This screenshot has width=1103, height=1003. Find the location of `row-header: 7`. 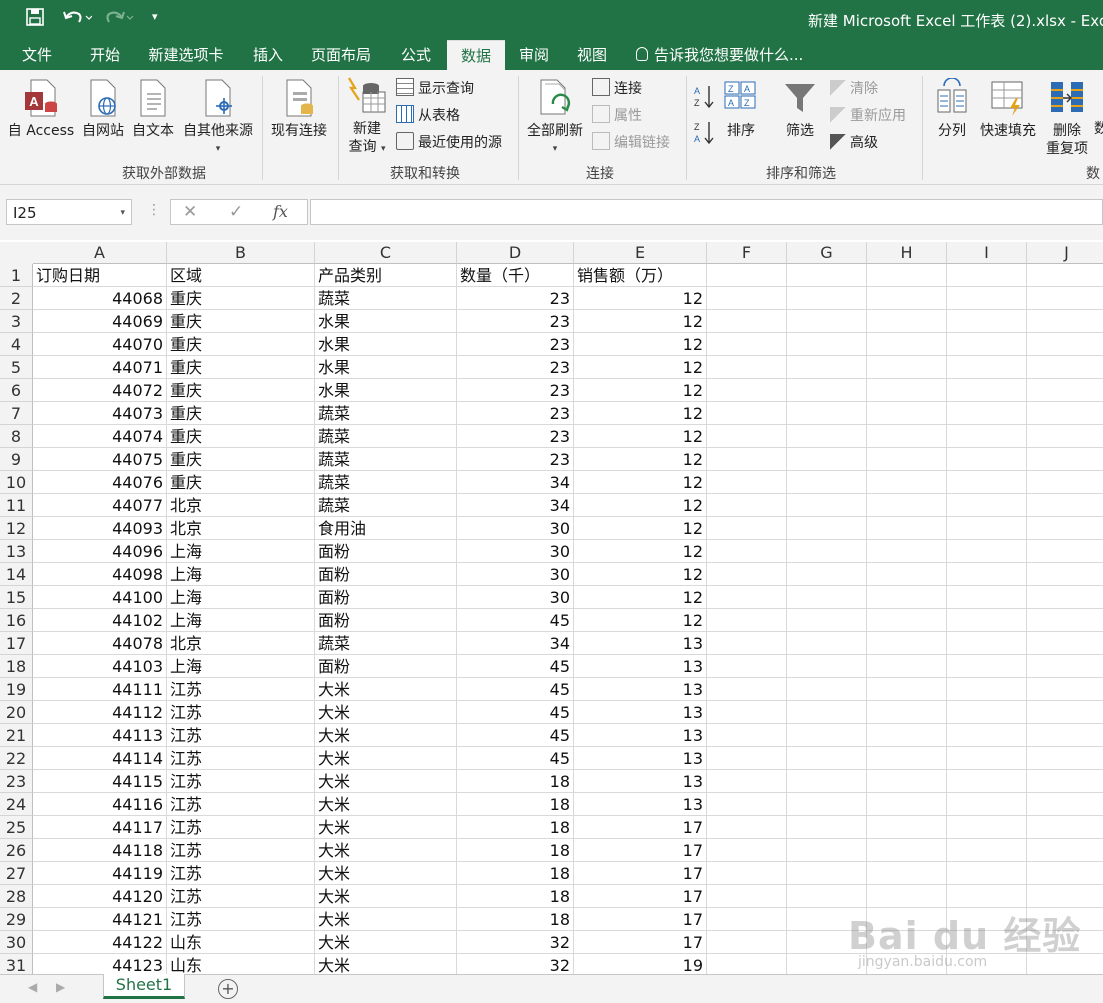

row-header: 7 is located at coordinates (16, 413).